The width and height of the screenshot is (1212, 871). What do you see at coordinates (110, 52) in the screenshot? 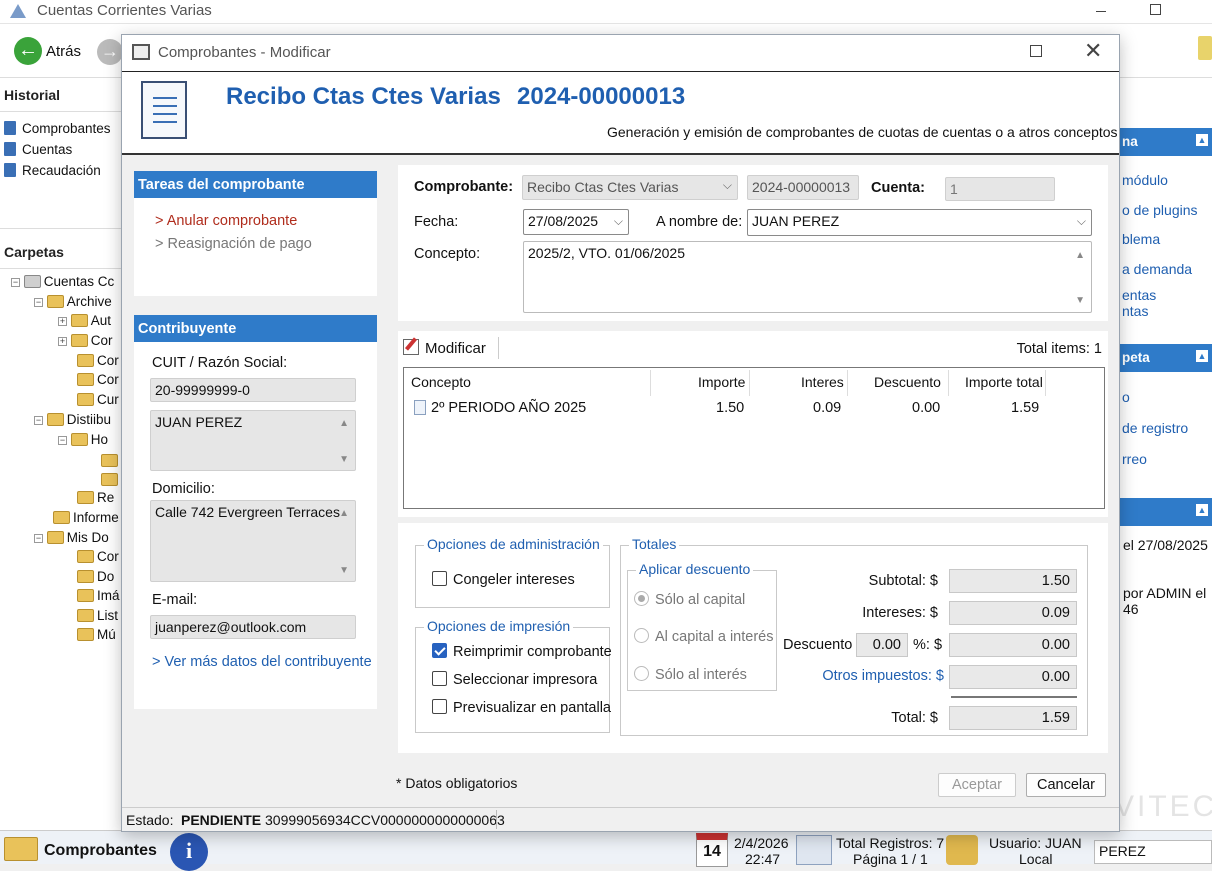
I see `forward-arrow-icon: →` at bounding box center [110, 52].